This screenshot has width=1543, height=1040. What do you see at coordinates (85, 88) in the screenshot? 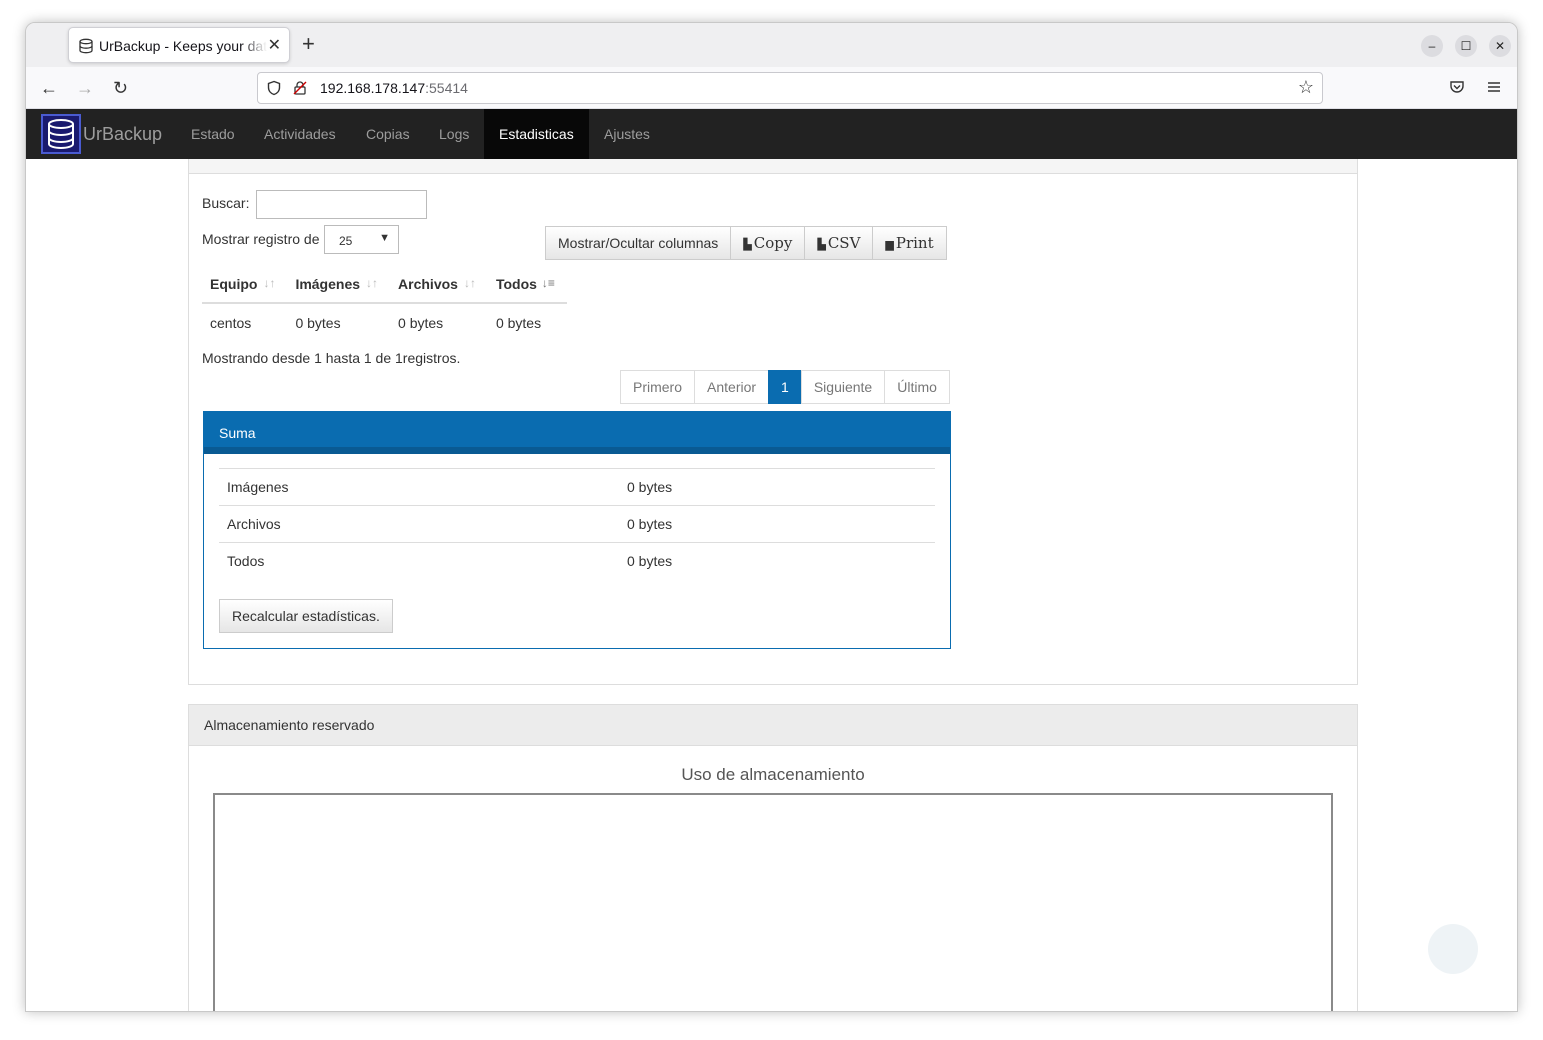
I see `forward-button: →` at bounding box center [85, 88].